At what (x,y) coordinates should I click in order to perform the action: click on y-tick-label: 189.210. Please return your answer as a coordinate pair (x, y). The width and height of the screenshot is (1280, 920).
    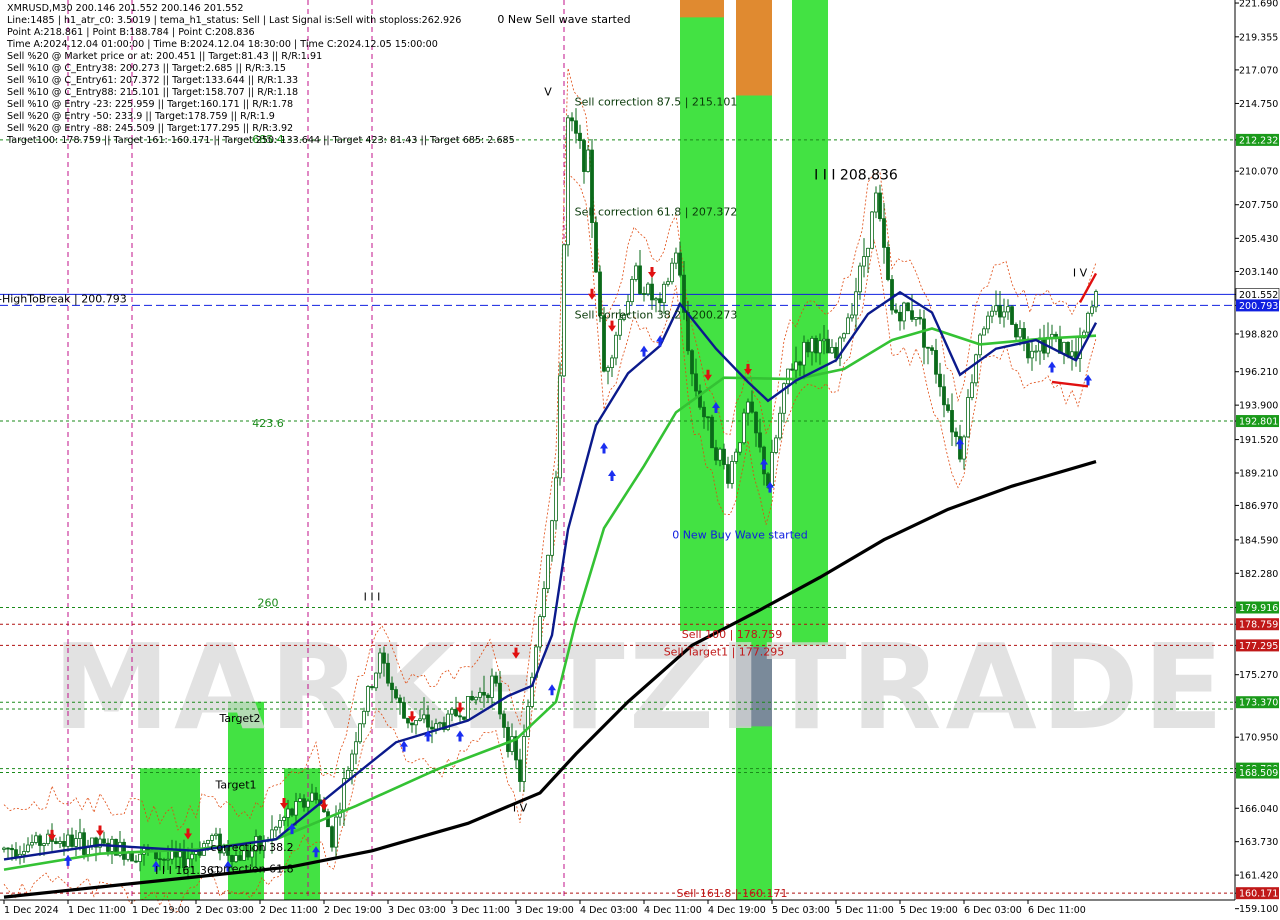
    Looking at the image, I should click on (1258, 474).